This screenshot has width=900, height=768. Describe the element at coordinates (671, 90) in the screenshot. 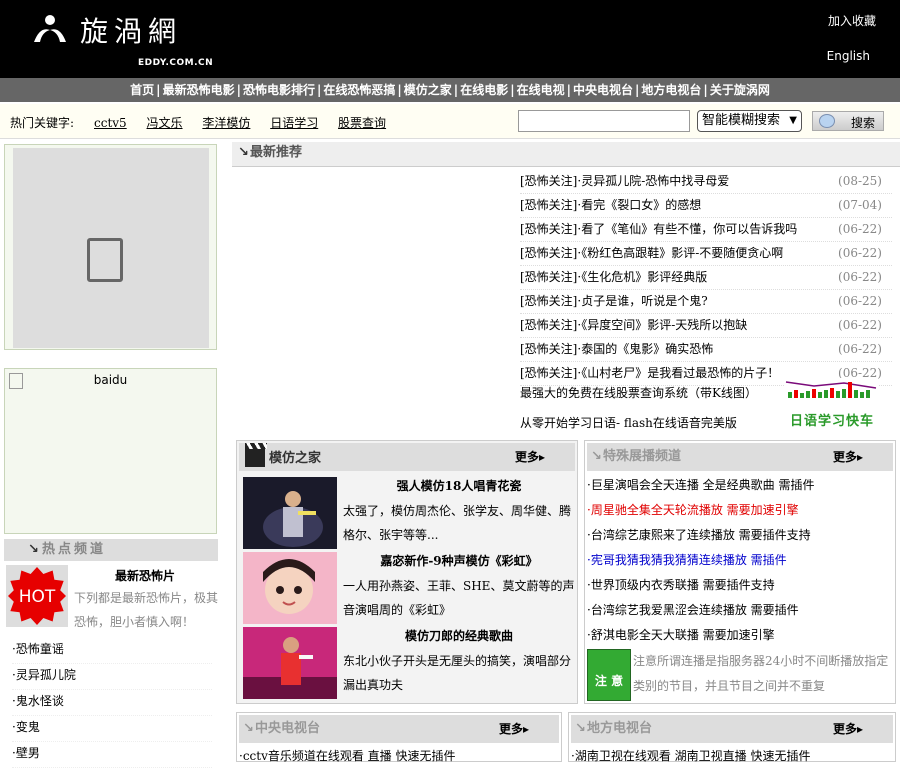

I see `nav-item-local-tv: 地方电视台` at that location.